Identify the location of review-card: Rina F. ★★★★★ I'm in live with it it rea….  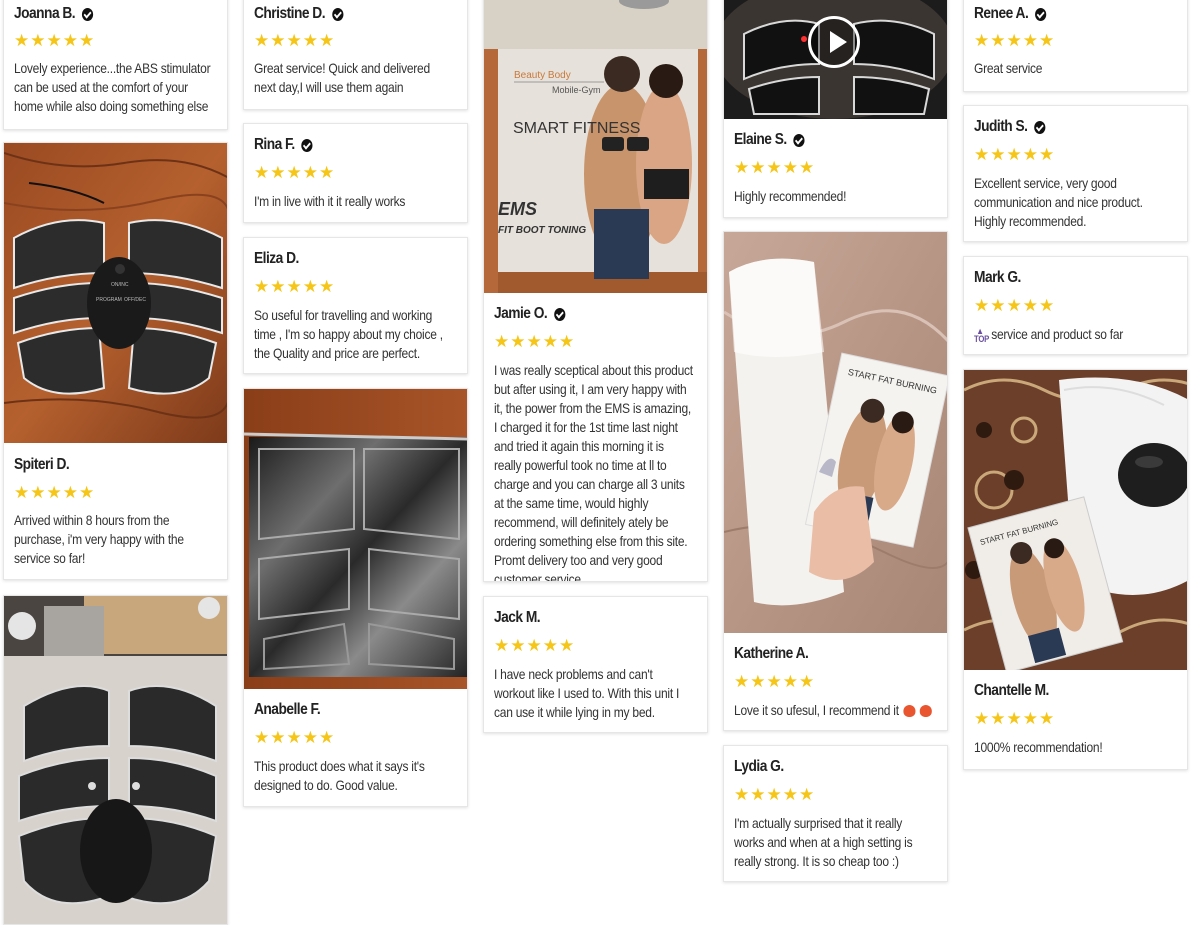
(355, 173).